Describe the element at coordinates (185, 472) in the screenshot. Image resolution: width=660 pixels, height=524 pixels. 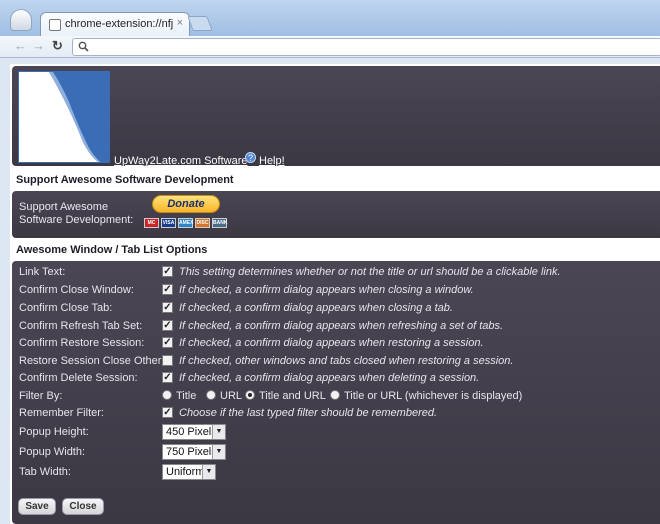
I see `select-value: Uniform` at that location.